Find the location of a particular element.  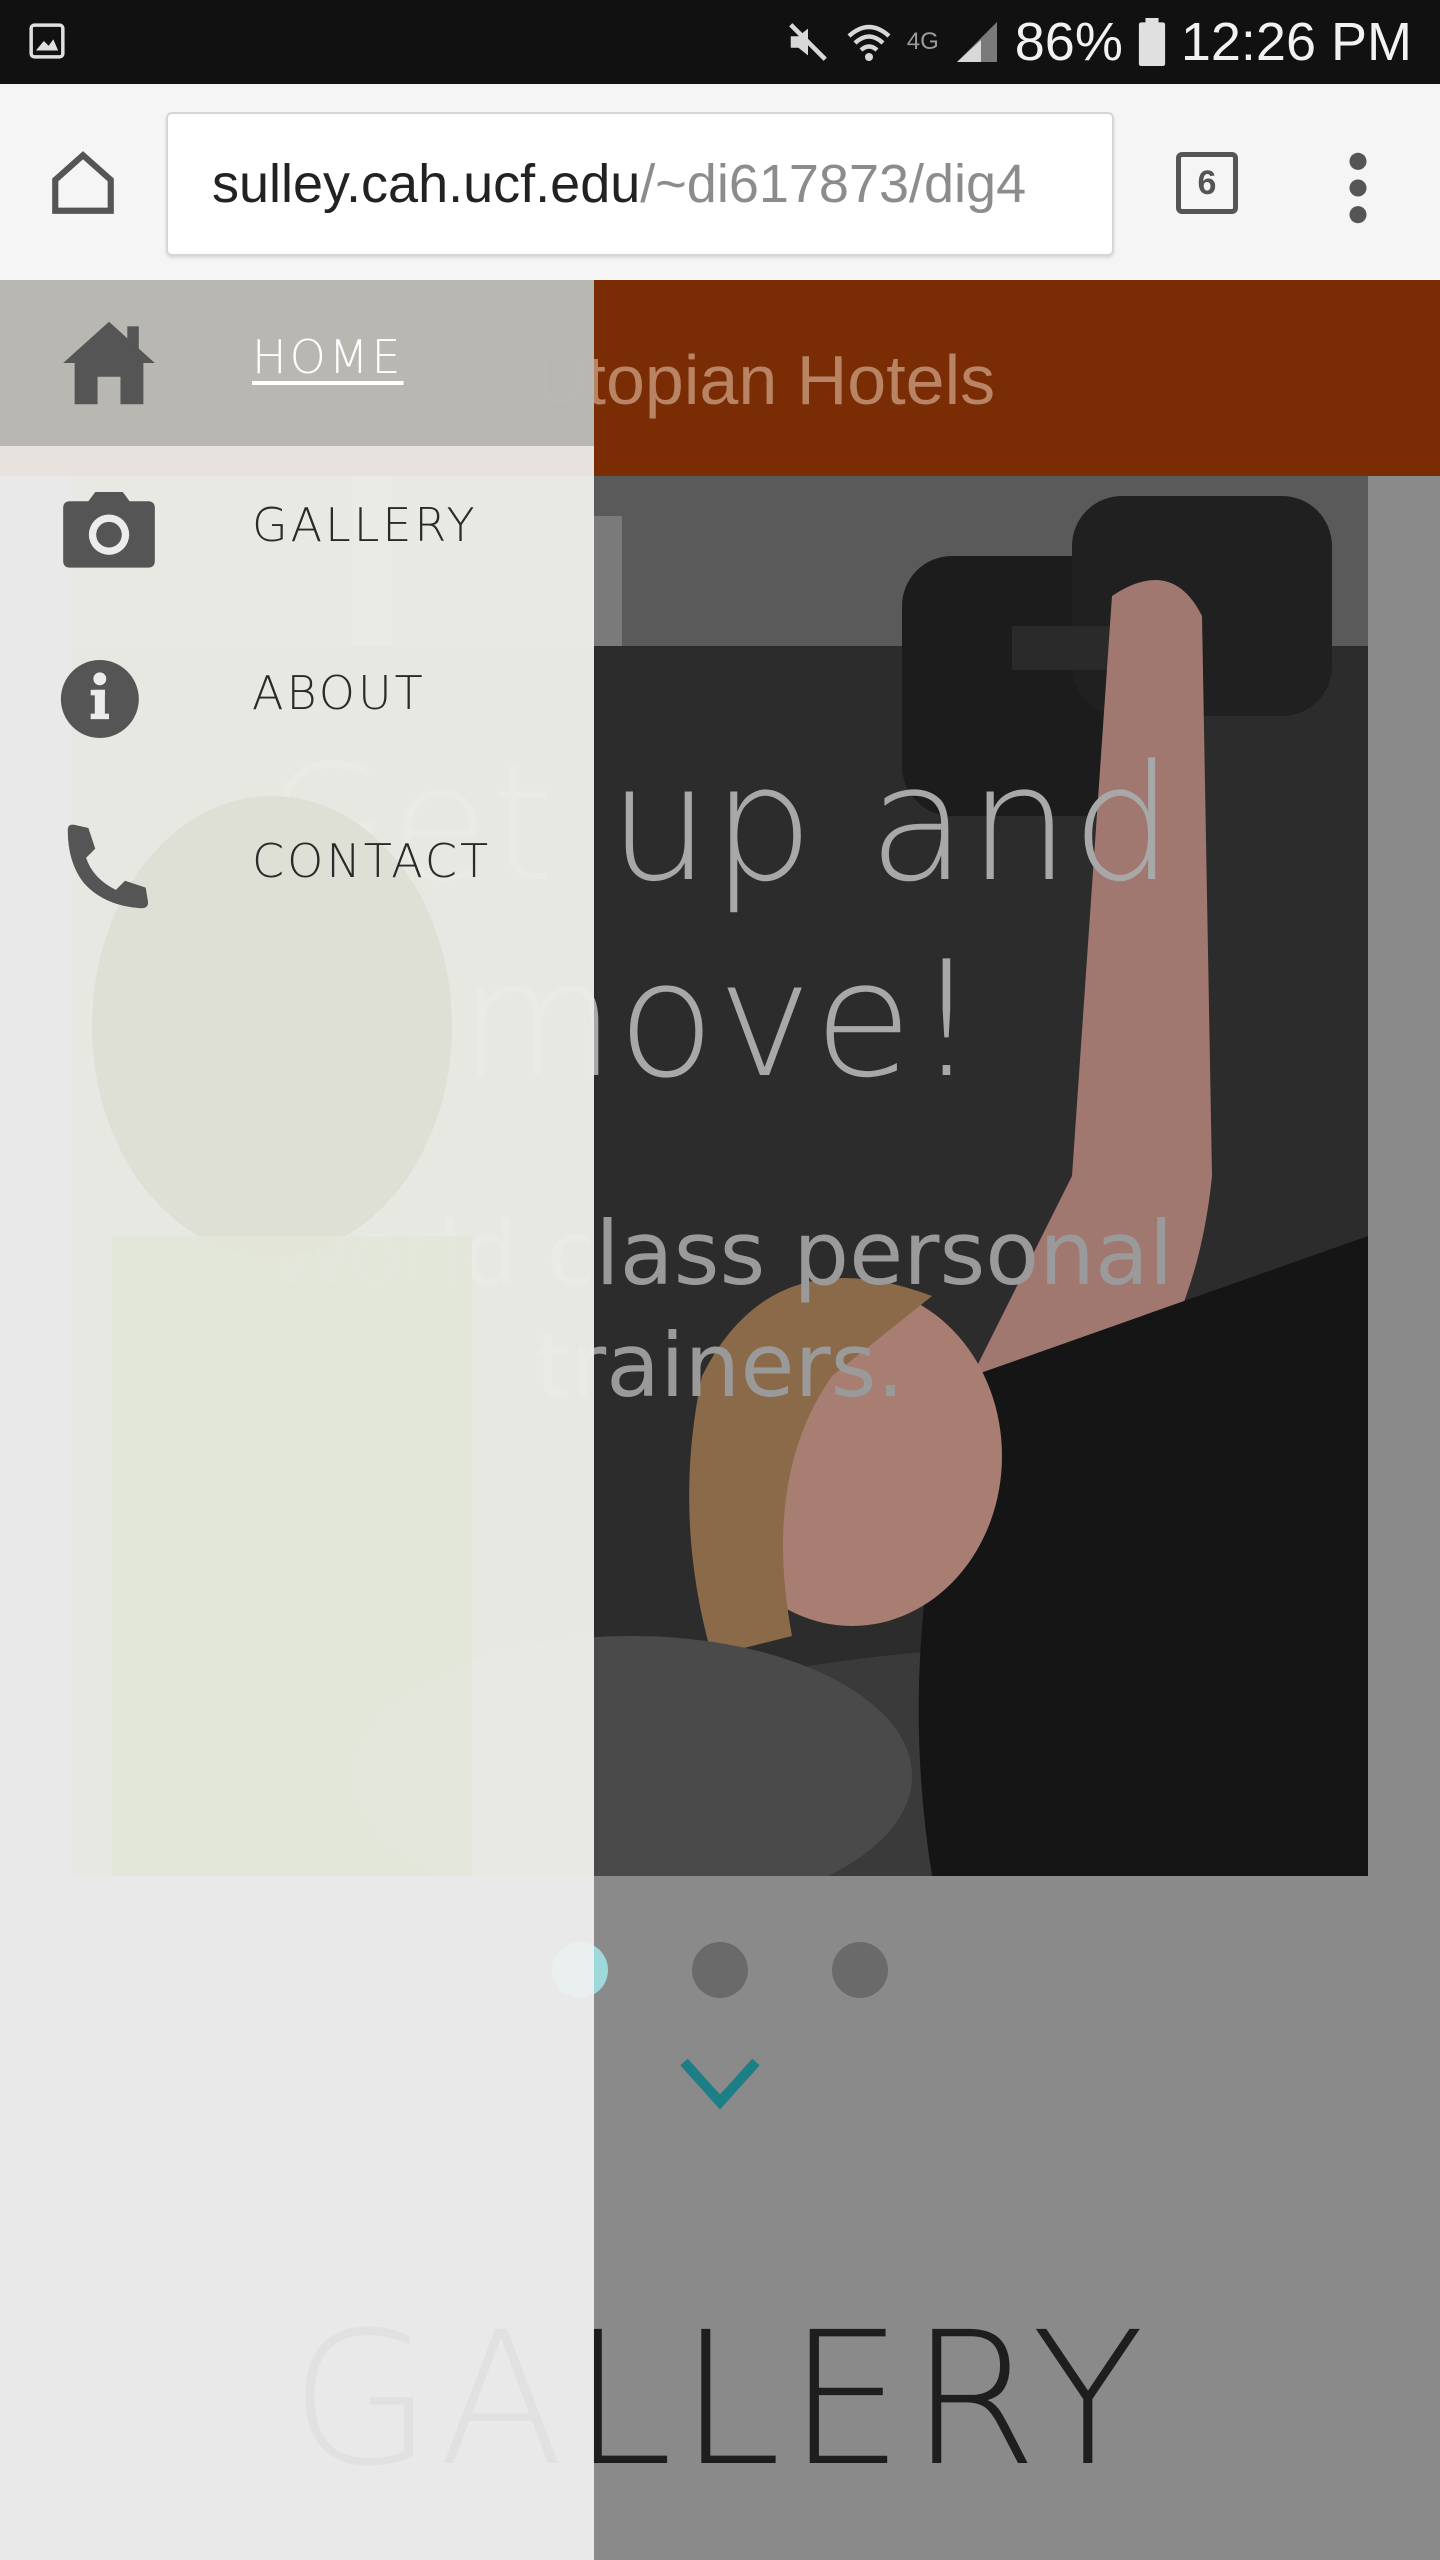

drawer-item-about: ABOUT is located at coordinates (297, 699).